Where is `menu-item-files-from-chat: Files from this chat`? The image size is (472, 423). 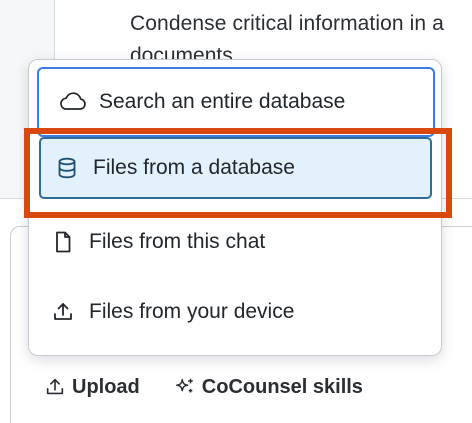
menu-item-files-from-chat: Files from this chat is located at coordinates (236, 242).